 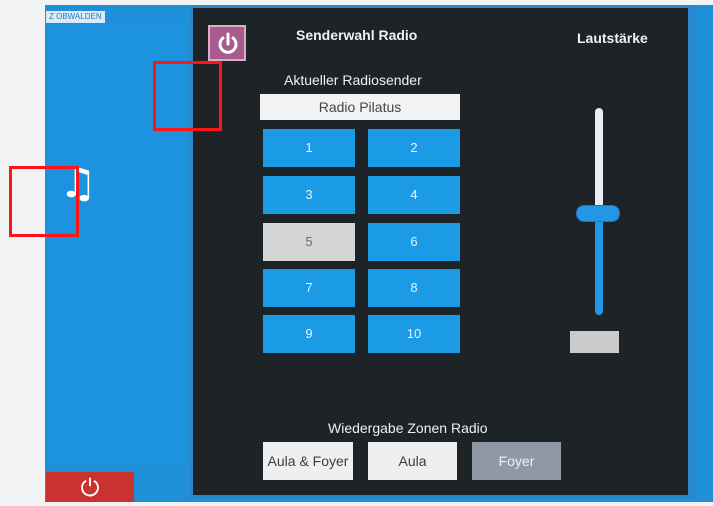 What do you see at coordinates (309, 288) in the screenshot?
I see `preset-button-7: 7` at bounding box center [309, 288].